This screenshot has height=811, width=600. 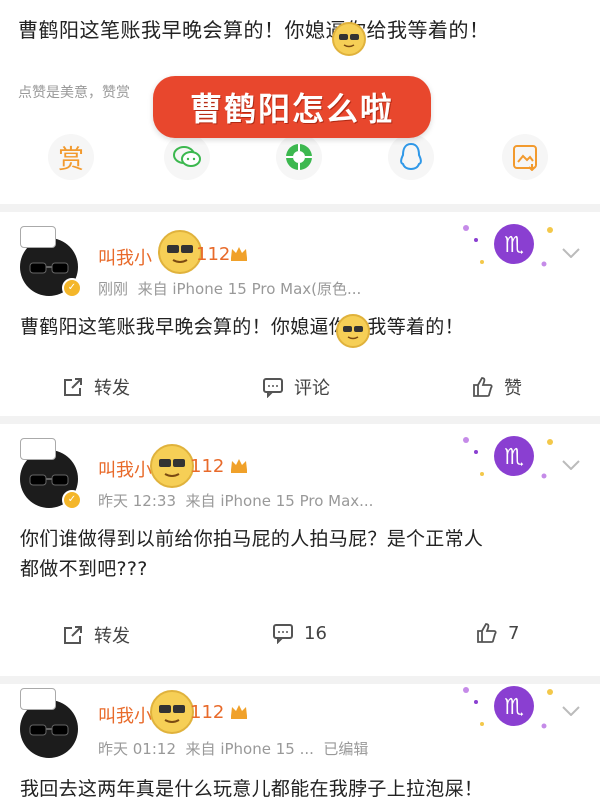 I want to click on comment-button: 16, so click(x=299, y=633).